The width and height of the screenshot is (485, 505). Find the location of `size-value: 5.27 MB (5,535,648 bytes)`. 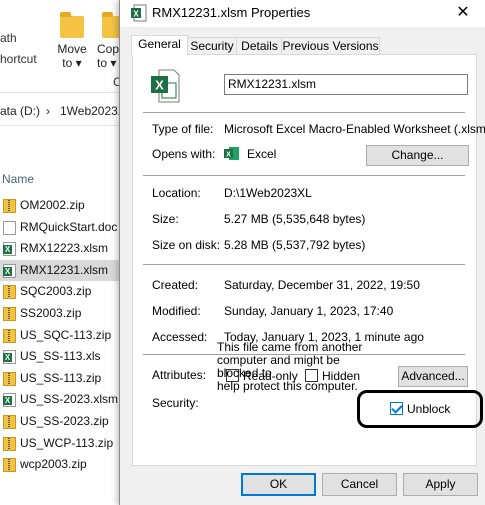

size-value: 5.27 MB (5,535,648 bytes) is located at coordinates (295, 219).